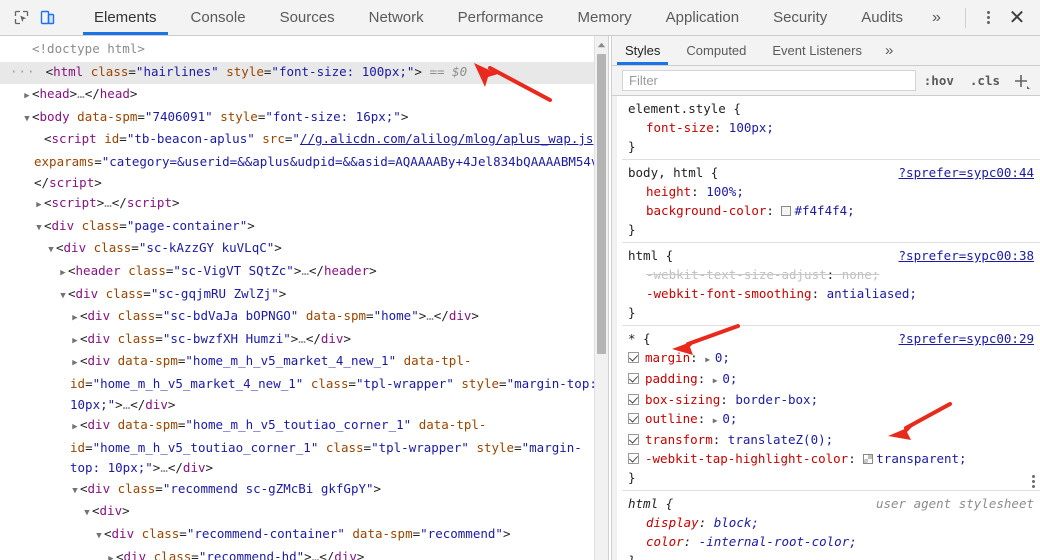 The height and width of the screenshot is (560, 1040). I want to click on css-declaration: height: 100%;, so click(831, 191).